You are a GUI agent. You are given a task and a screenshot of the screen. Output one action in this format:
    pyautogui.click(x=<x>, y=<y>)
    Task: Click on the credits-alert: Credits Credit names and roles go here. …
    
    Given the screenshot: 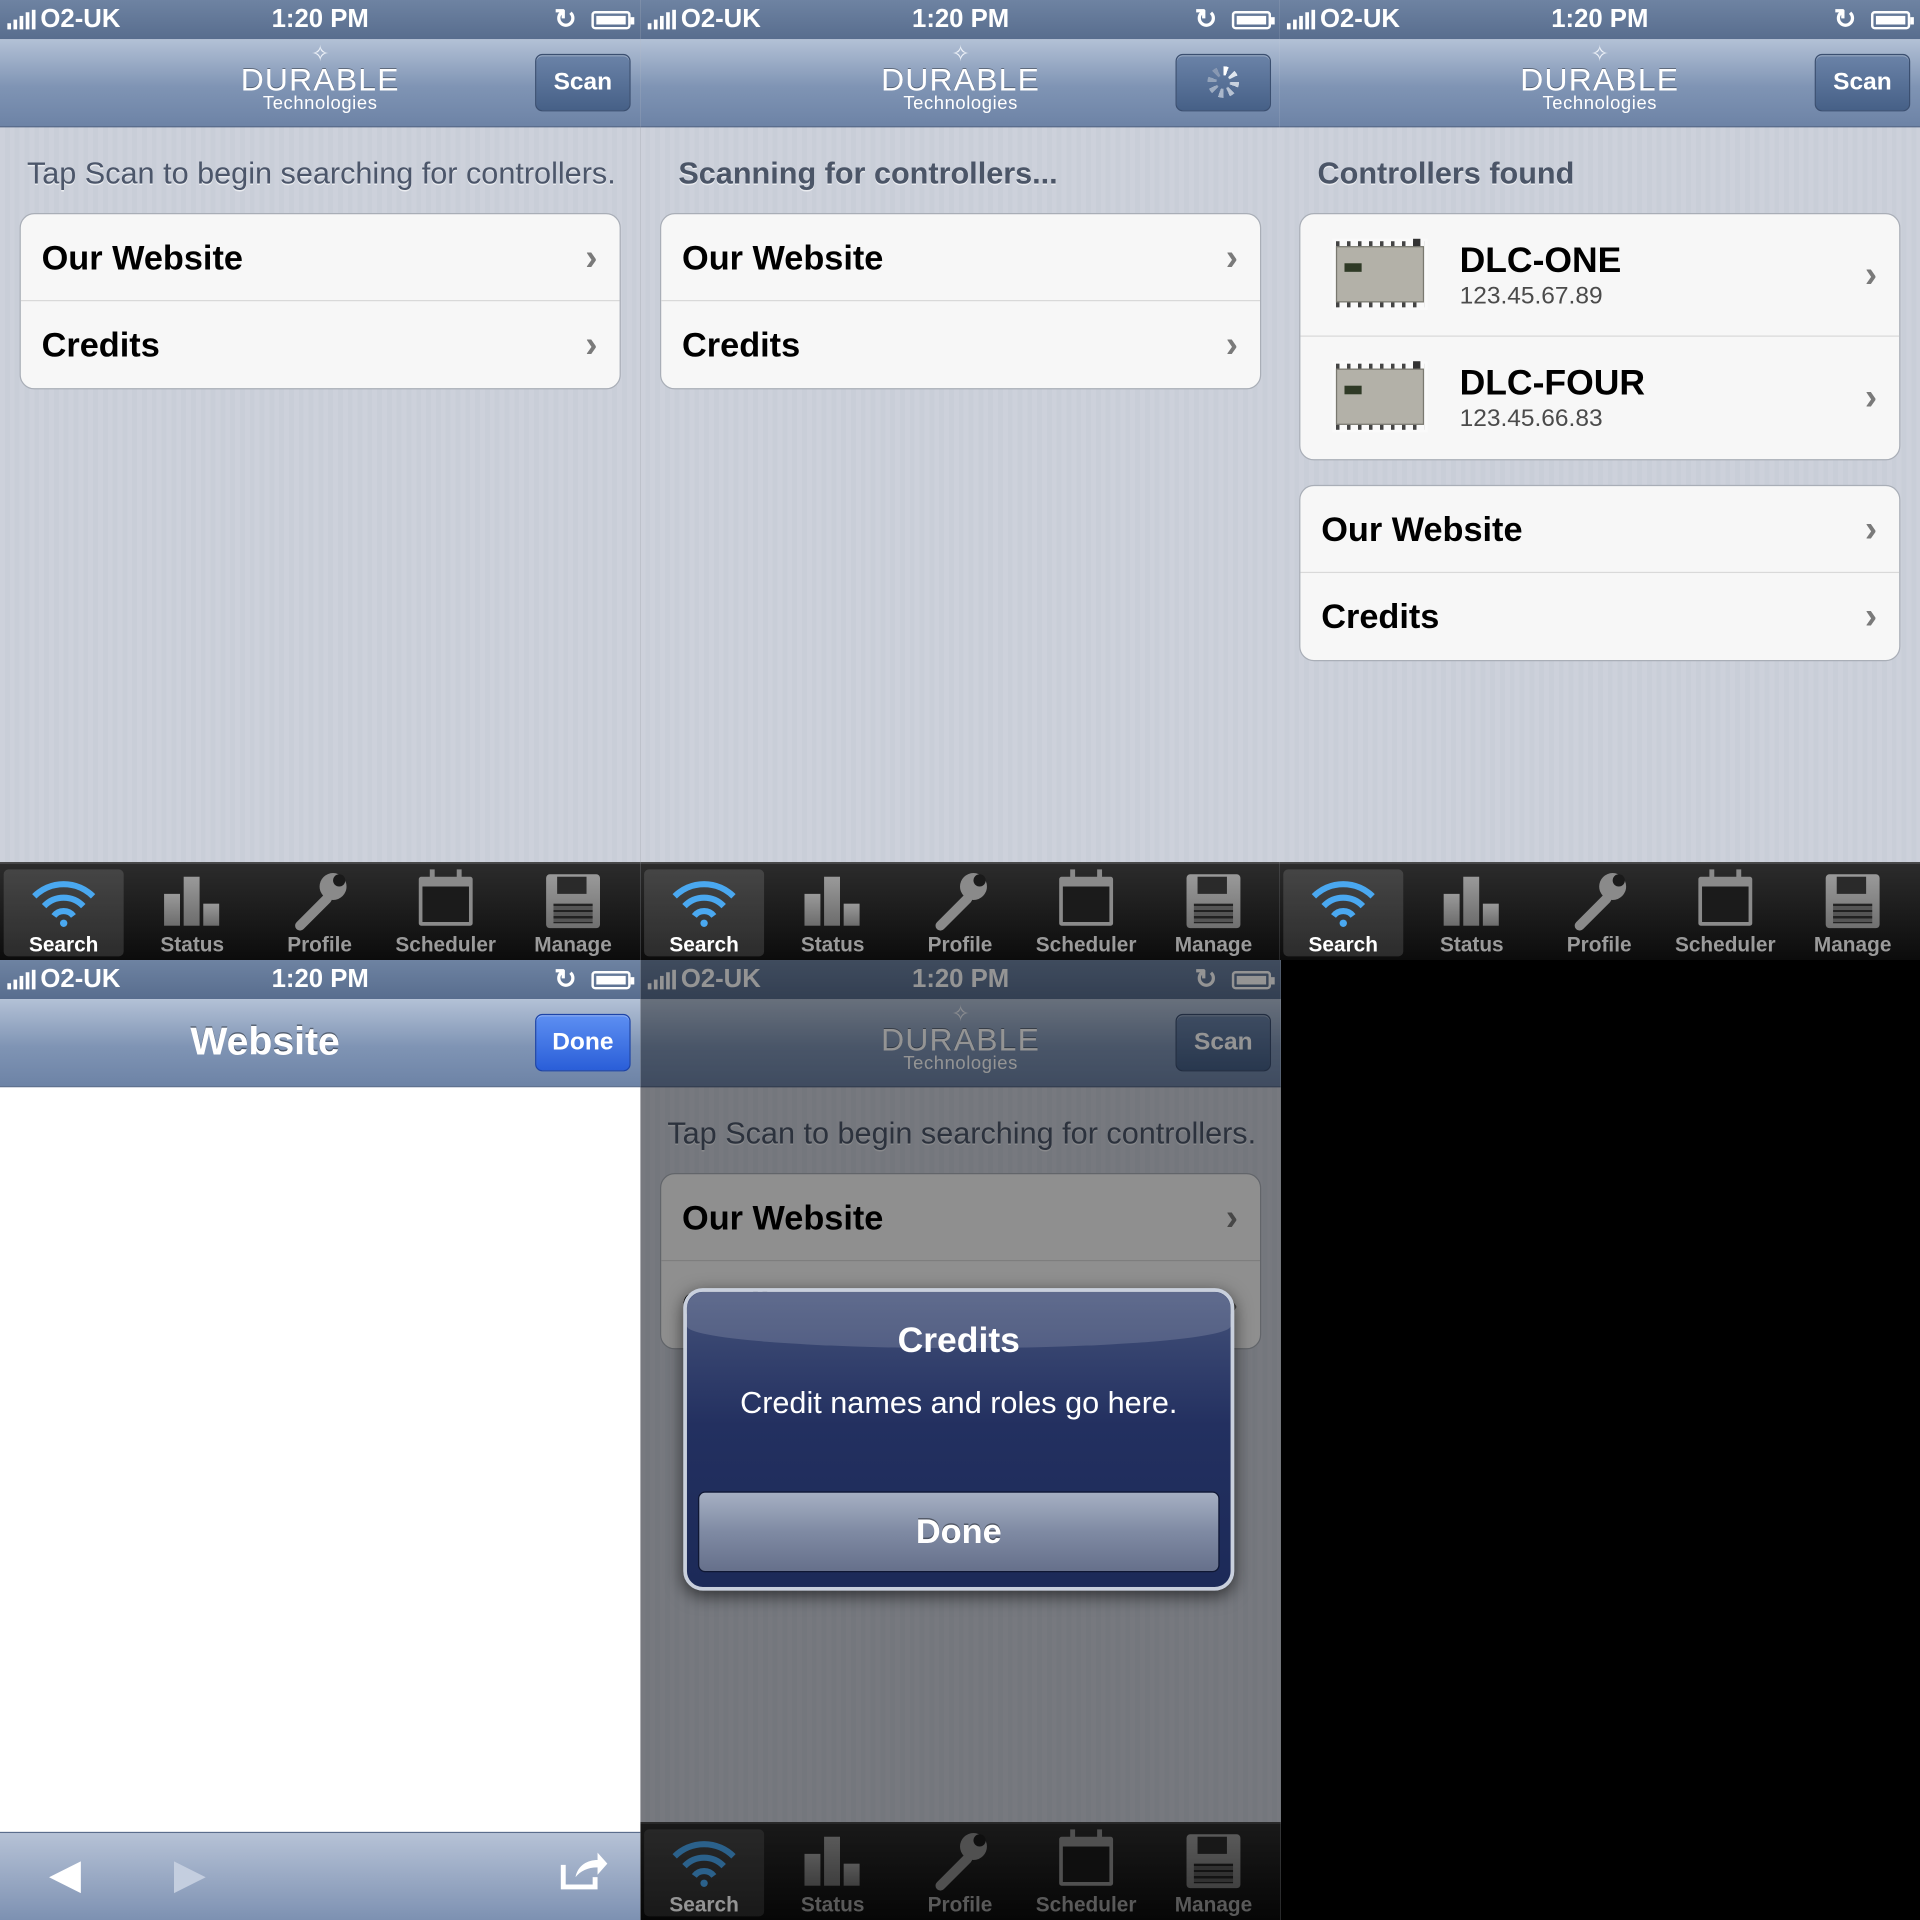 What is the action you would take?
    pyautogui.click(x=959, y=1439)
    